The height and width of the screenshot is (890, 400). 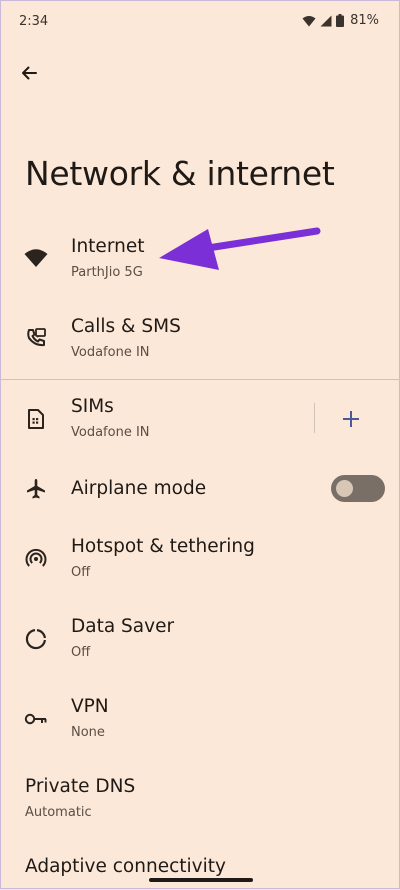 What do you see at coordinates (80, 786) in the screenshot?
I see `private-dns-title: Private DNS` at bounding box center [80, 786].